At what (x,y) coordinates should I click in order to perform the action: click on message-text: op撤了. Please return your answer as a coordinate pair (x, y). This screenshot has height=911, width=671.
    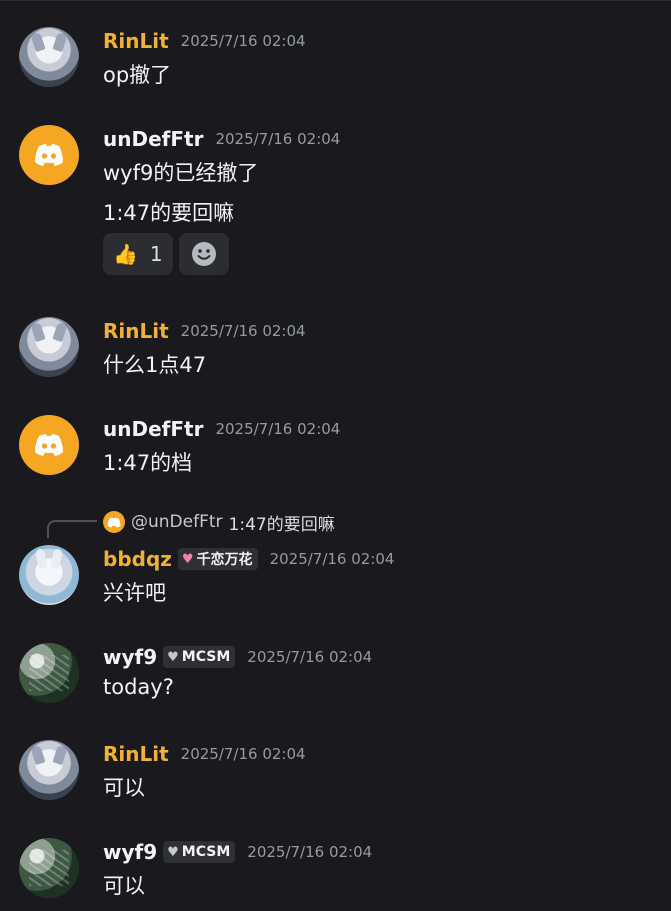
    Looking at the image, I should click on (137, 75).